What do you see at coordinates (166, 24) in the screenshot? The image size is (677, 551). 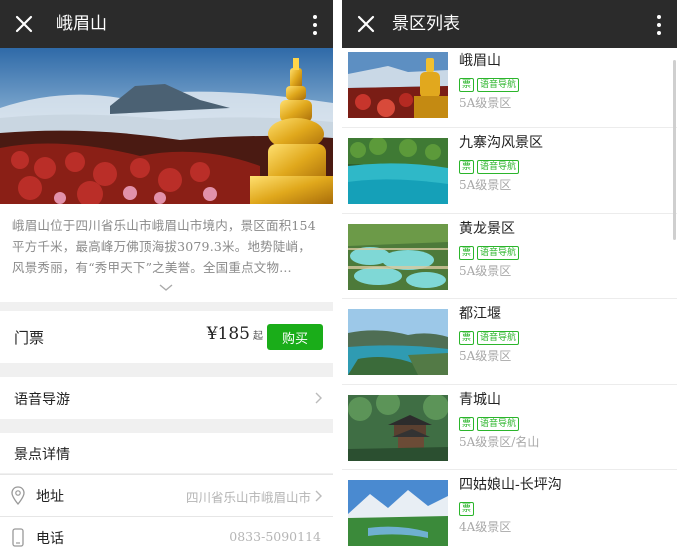 I see `top-bar: 峨眉山` at bounding box center [166, 24].